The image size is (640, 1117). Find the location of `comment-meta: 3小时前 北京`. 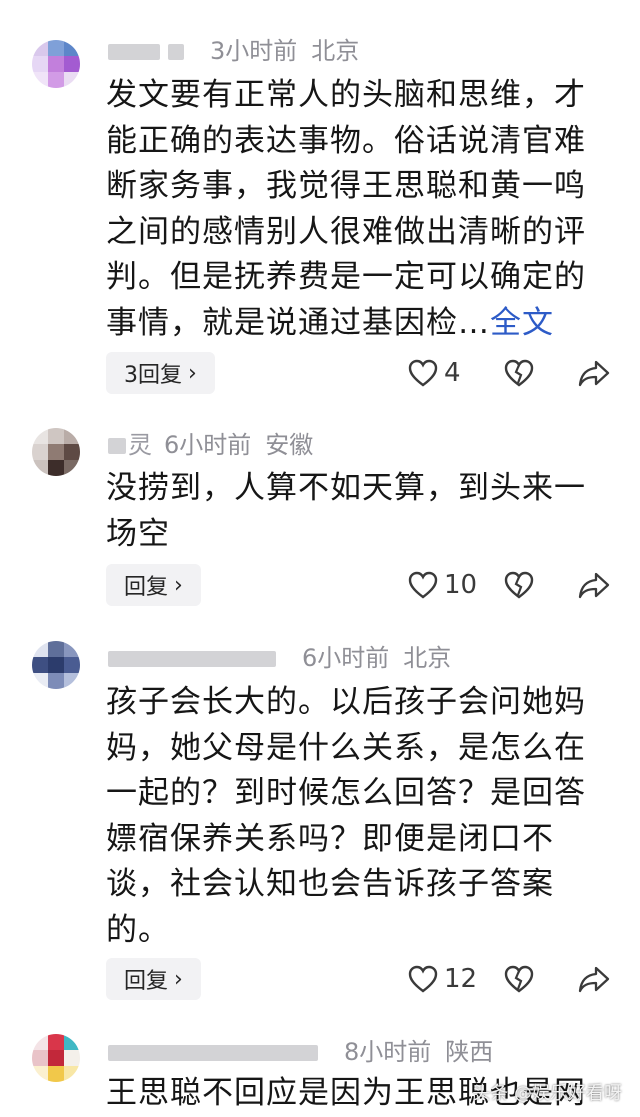

comment-meta: 3小时前 北京 is located at coordinates (233, 51).